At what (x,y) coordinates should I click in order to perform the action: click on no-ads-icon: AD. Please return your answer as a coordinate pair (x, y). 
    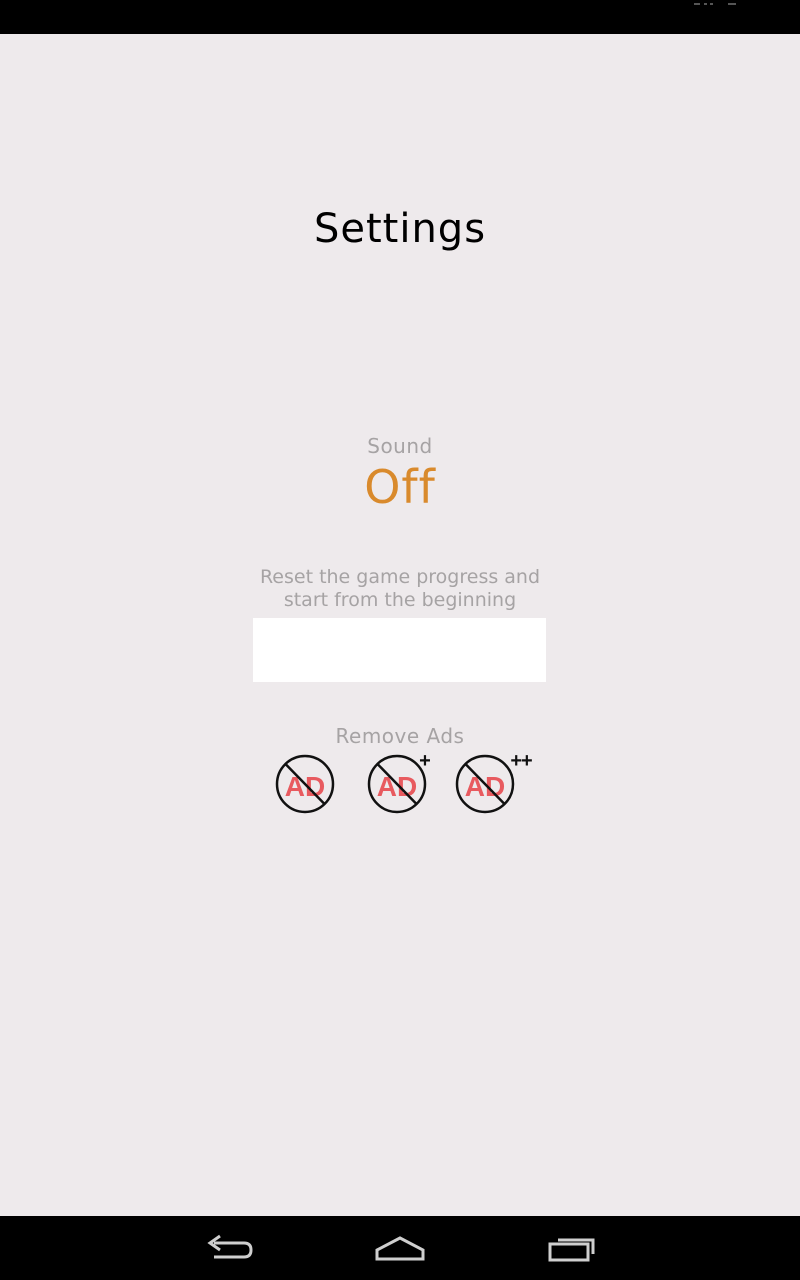
    Looking at the image, I should click on (305, 784).